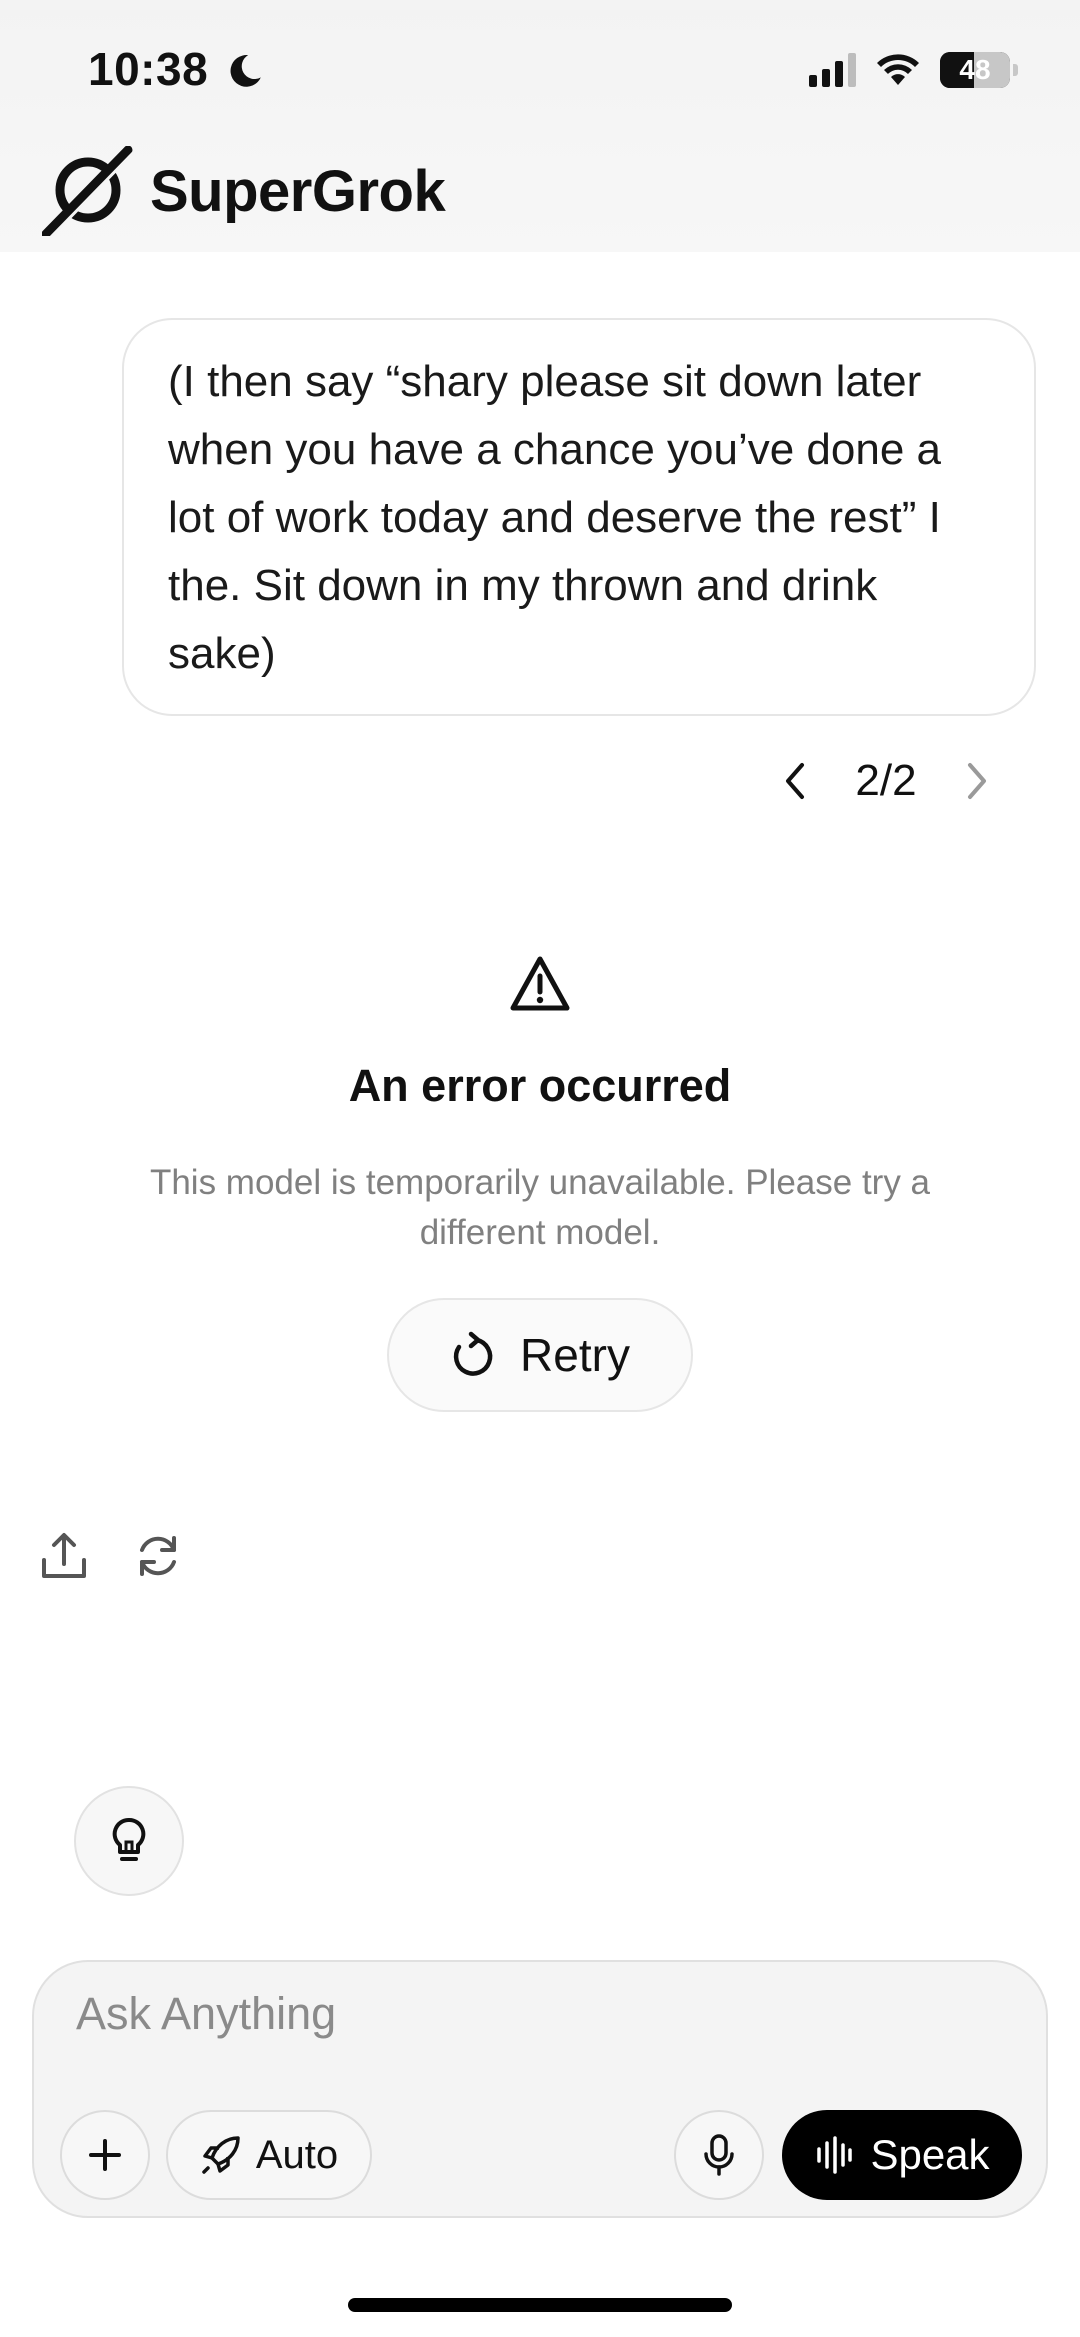 The image size is (1080, 2337). What do you see at coordinates (540, 126) in the screenshot?
I see `top-bar: 10:38 48 SuperGrok` at bounding box center [540, 126].